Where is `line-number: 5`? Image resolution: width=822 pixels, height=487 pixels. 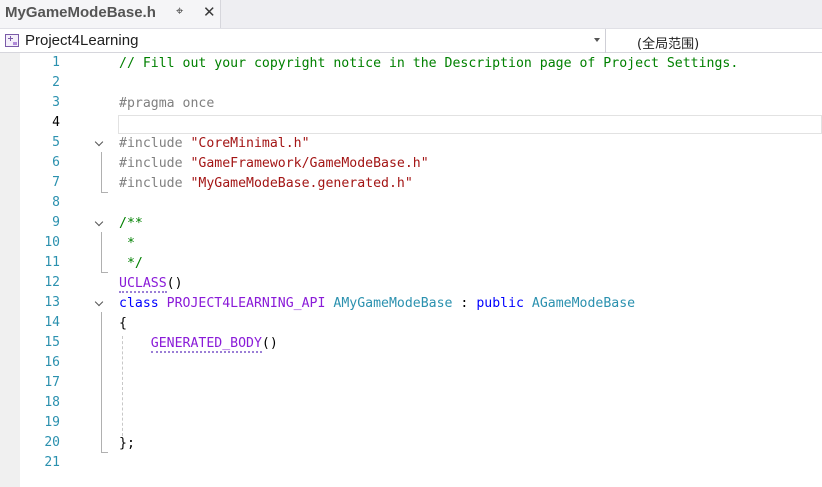
line-number: 5 is located at coordinates (56, 142).